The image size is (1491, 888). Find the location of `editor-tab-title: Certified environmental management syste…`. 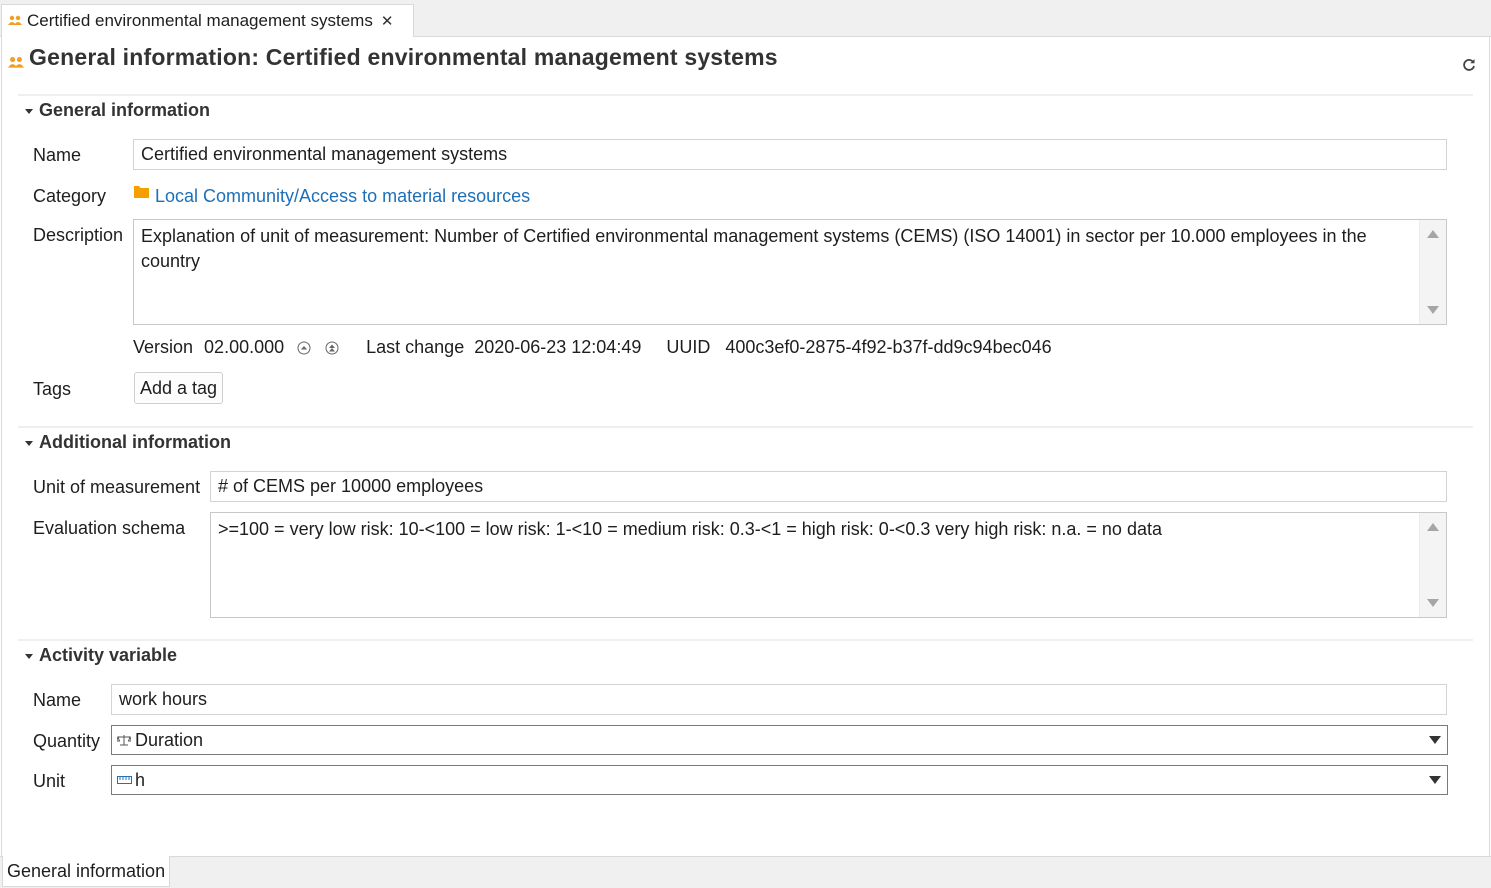

editor-tab-title: Certified environmental management syste… is located at coordinates (200, 20).